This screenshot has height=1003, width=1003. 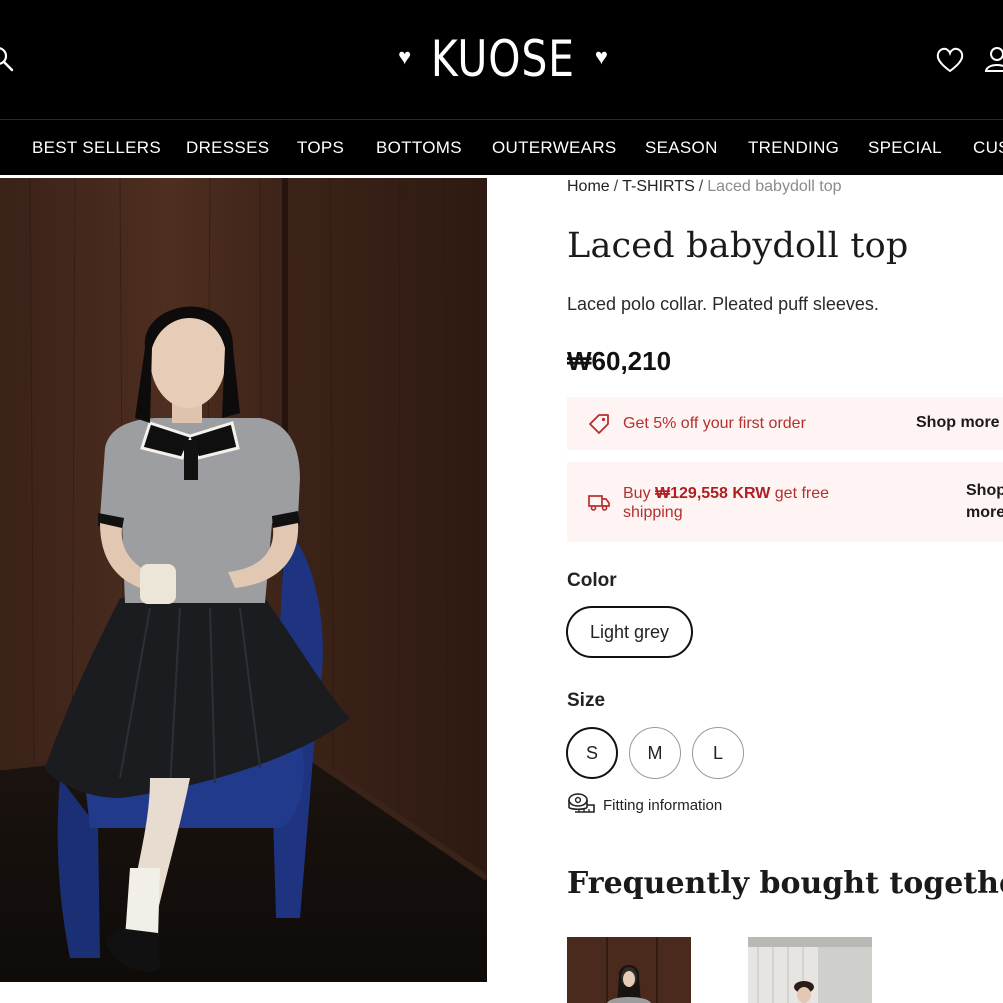 I want to click on logo-wordmark: KUOSE, so click(x=503, y=59).